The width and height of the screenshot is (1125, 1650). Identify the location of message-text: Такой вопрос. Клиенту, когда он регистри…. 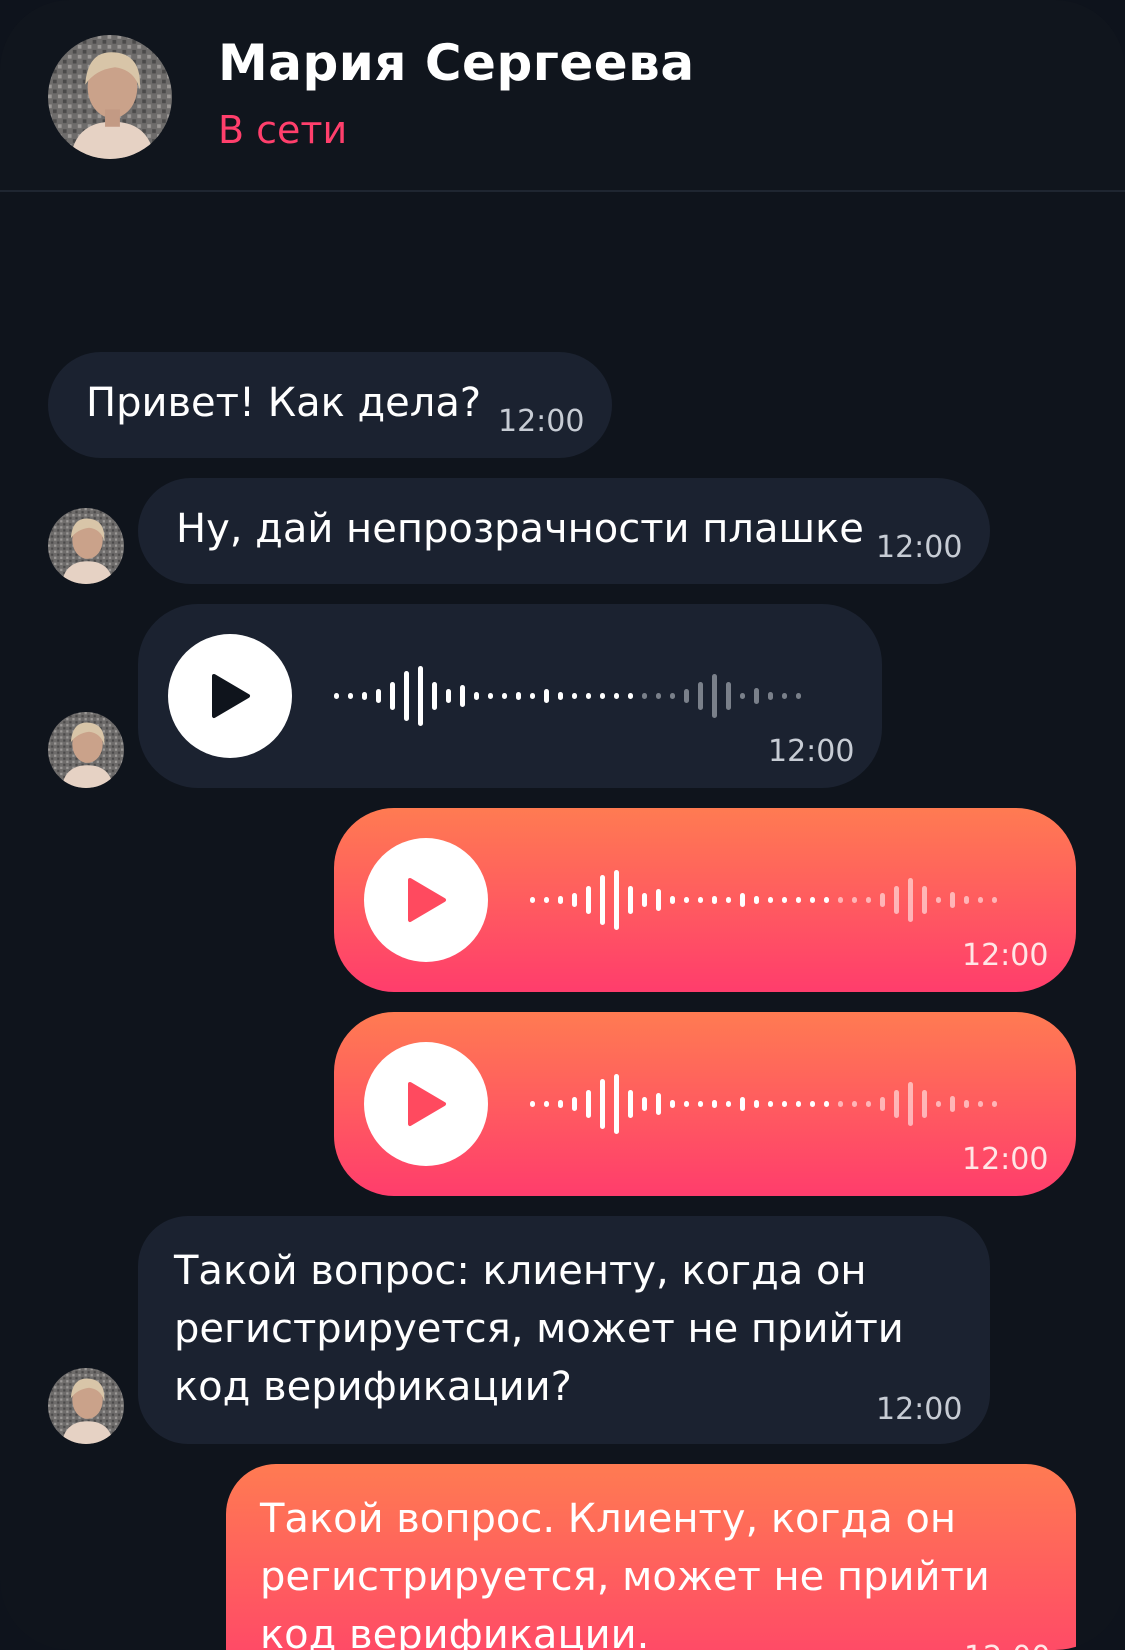
(625, 1570).